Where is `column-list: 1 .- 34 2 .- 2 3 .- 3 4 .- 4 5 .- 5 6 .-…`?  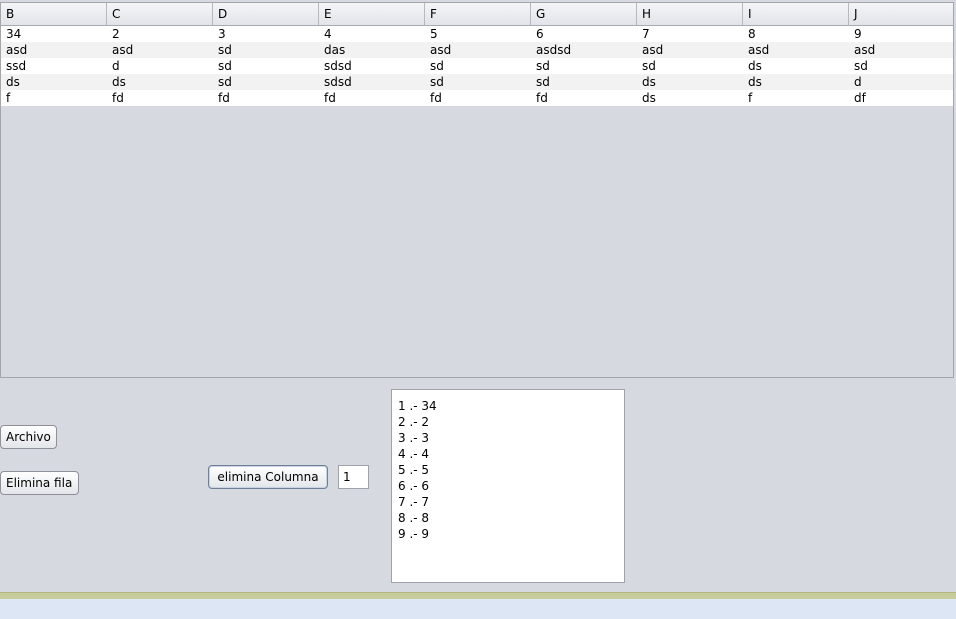 column-list: 1 .- 34 2 .- 2 3 .- 3 4 .- 4 5 .- 5 6 .-… is located at coordinates (508, 486).